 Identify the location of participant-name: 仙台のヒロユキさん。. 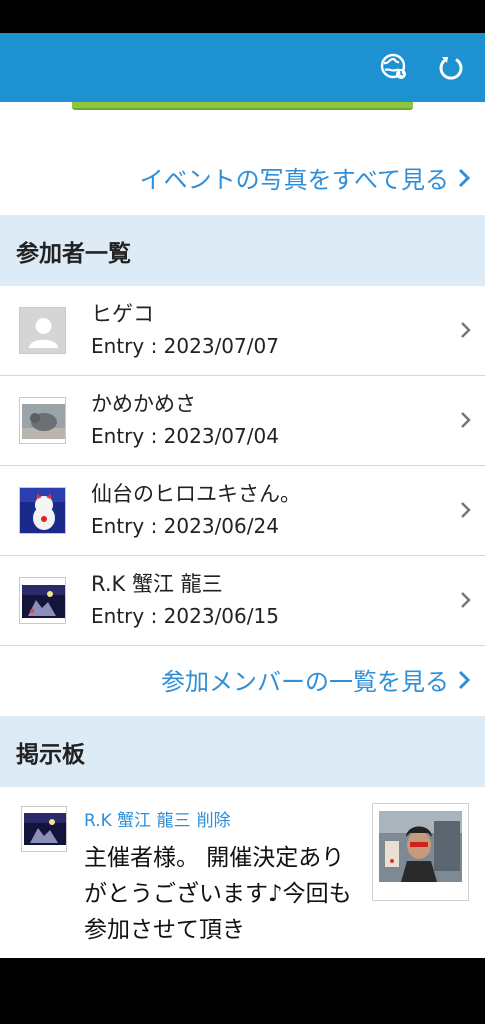
(196, 494).